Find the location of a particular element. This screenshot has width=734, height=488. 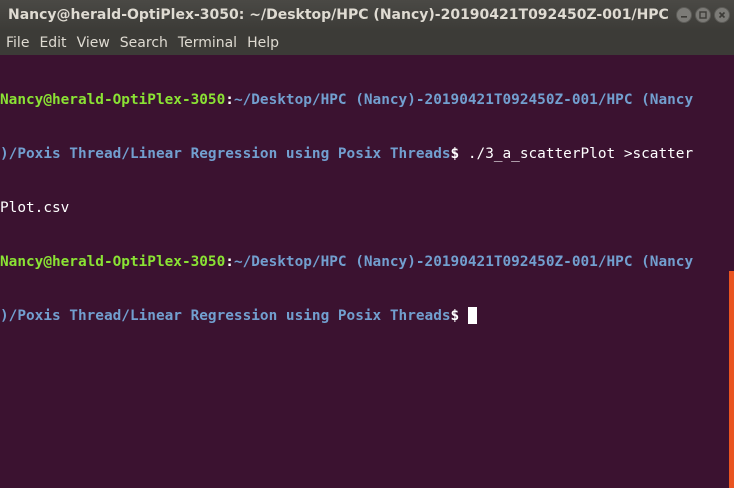

close-button is located at coordinates (722, 15).